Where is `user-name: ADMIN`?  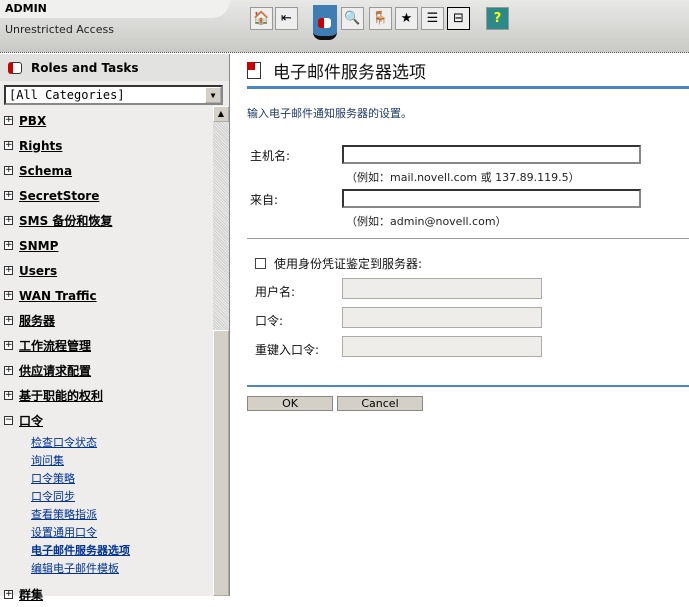 user-name: ADMIN is located at coordinates (26, 8).